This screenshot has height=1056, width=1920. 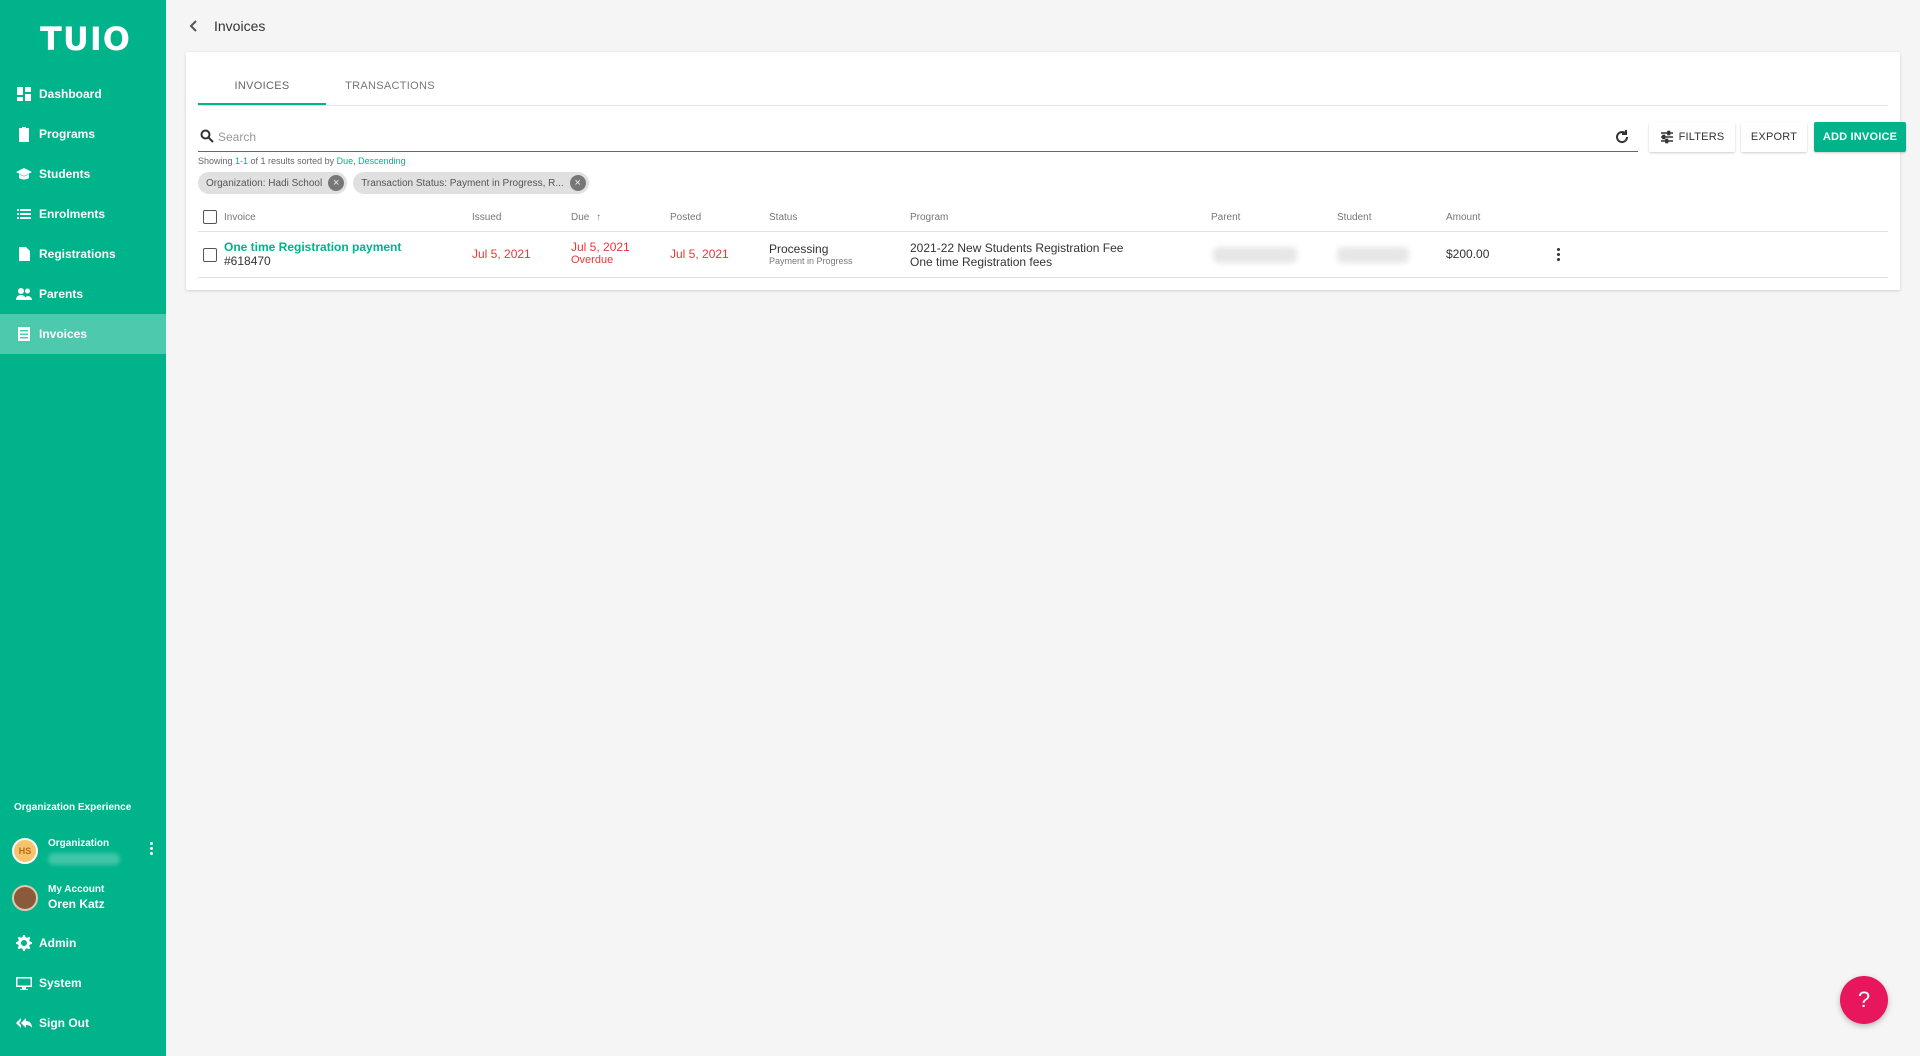 I want to click on tuio-logo: TUIO, so click(x=85, y=39).